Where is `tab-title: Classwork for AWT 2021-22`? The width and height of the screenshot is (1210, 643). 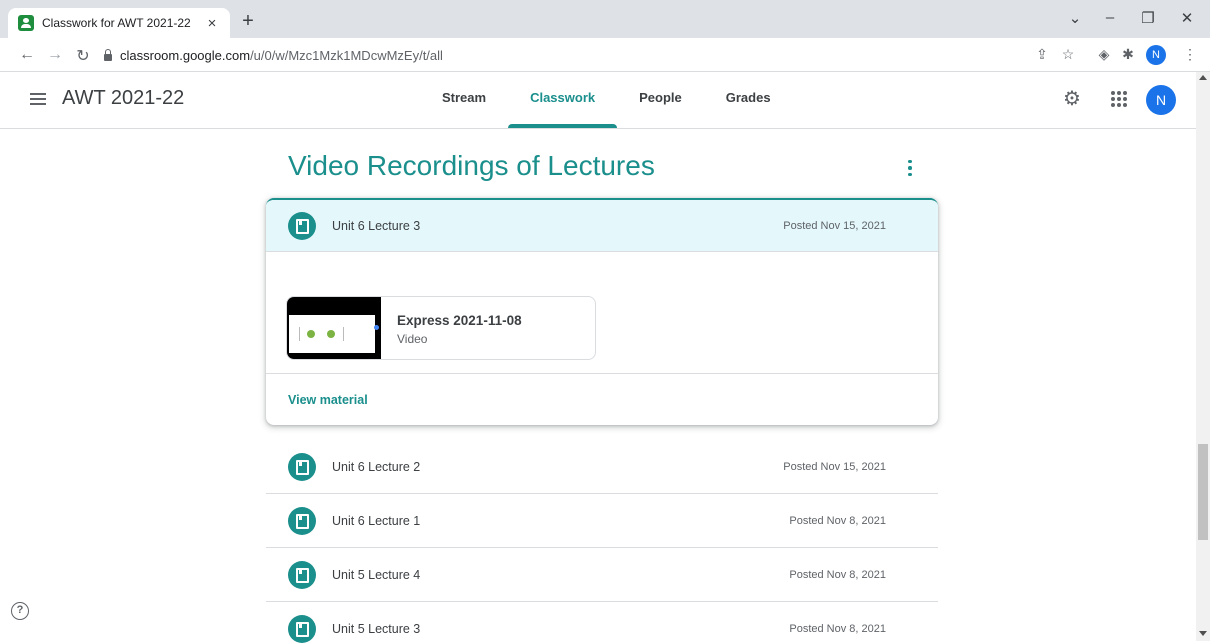
tab-title: Classwork for AWT 2021-22 is located at coordinates (116, 23).